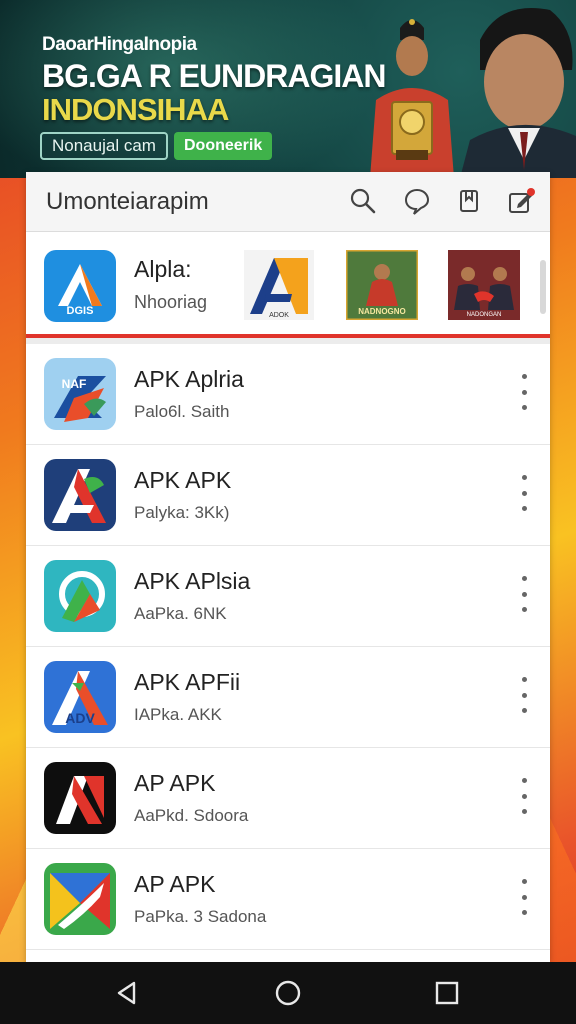  What do you see at coordinates (484, 315) in the screenshot?
I see `tile-group-label: NADONGAN` at bounding box center [484, 315].